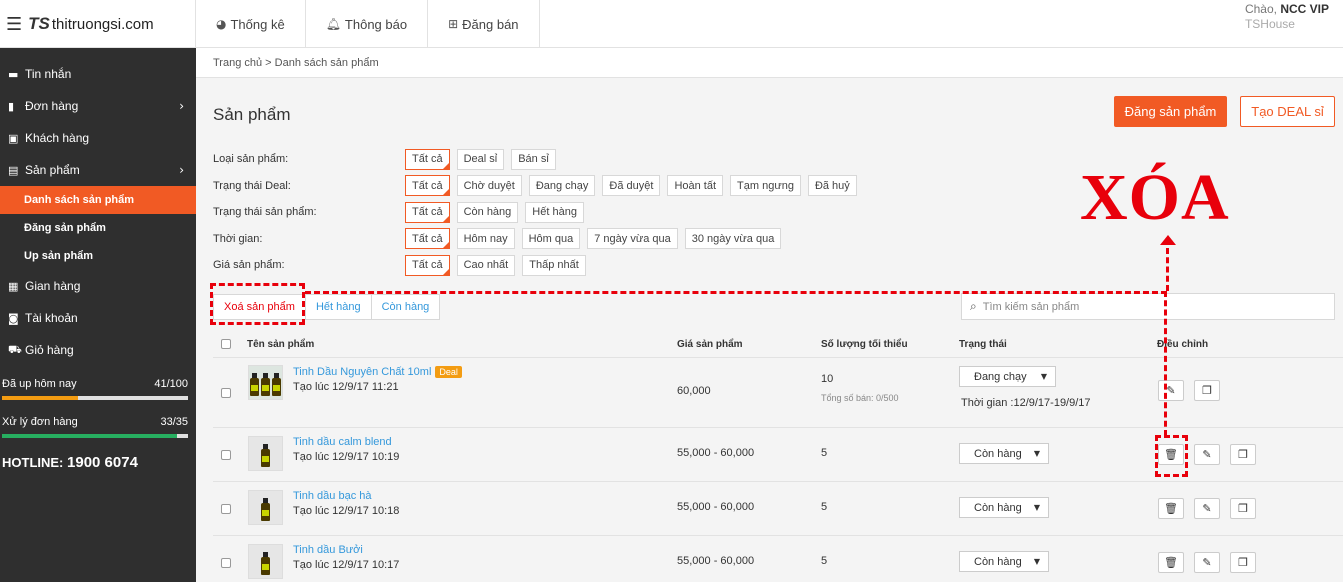 The height and width of the screenshot is (582, 1343). Describe the element at coordinates (832, 186) in the screenshot. I see `filter-chip: Đã huỷ` at that location.